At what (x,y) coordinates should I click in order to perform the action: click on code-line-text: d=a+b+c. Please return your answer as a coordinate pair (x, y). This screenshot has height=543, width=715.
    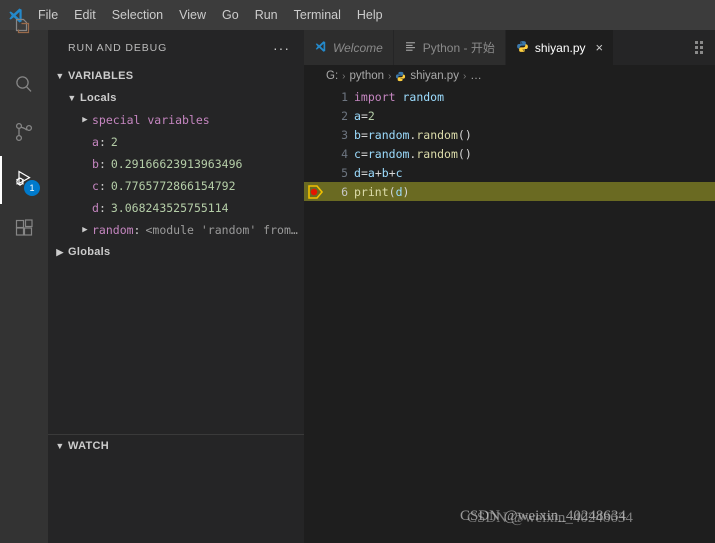
    Looking at the image, I should click on (378, 172).